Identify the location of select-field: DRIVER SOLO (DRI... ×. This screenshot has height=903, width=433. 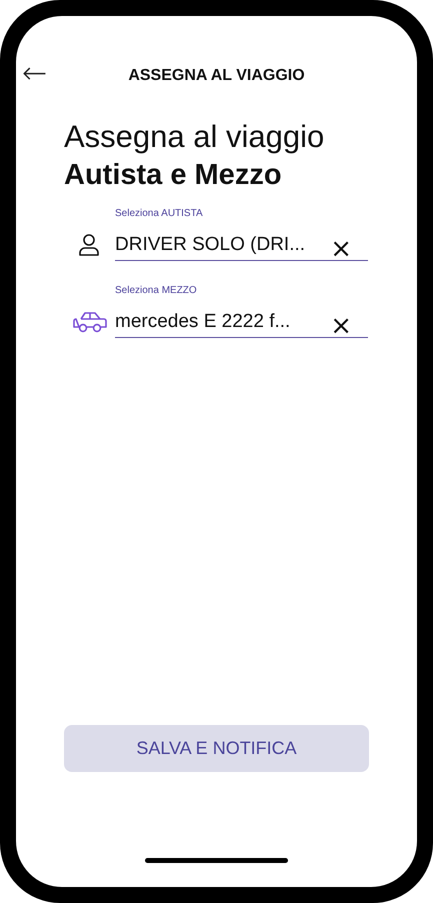
(241, 245).